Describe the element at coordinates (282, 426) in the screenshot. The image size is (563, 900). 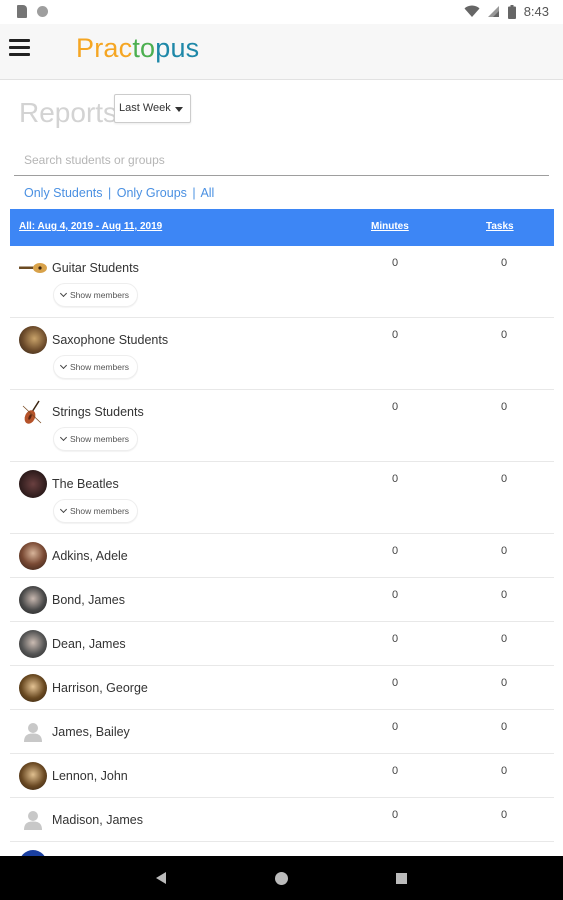
I see `group-row: Strings Students 0 0 Show members` at that location.